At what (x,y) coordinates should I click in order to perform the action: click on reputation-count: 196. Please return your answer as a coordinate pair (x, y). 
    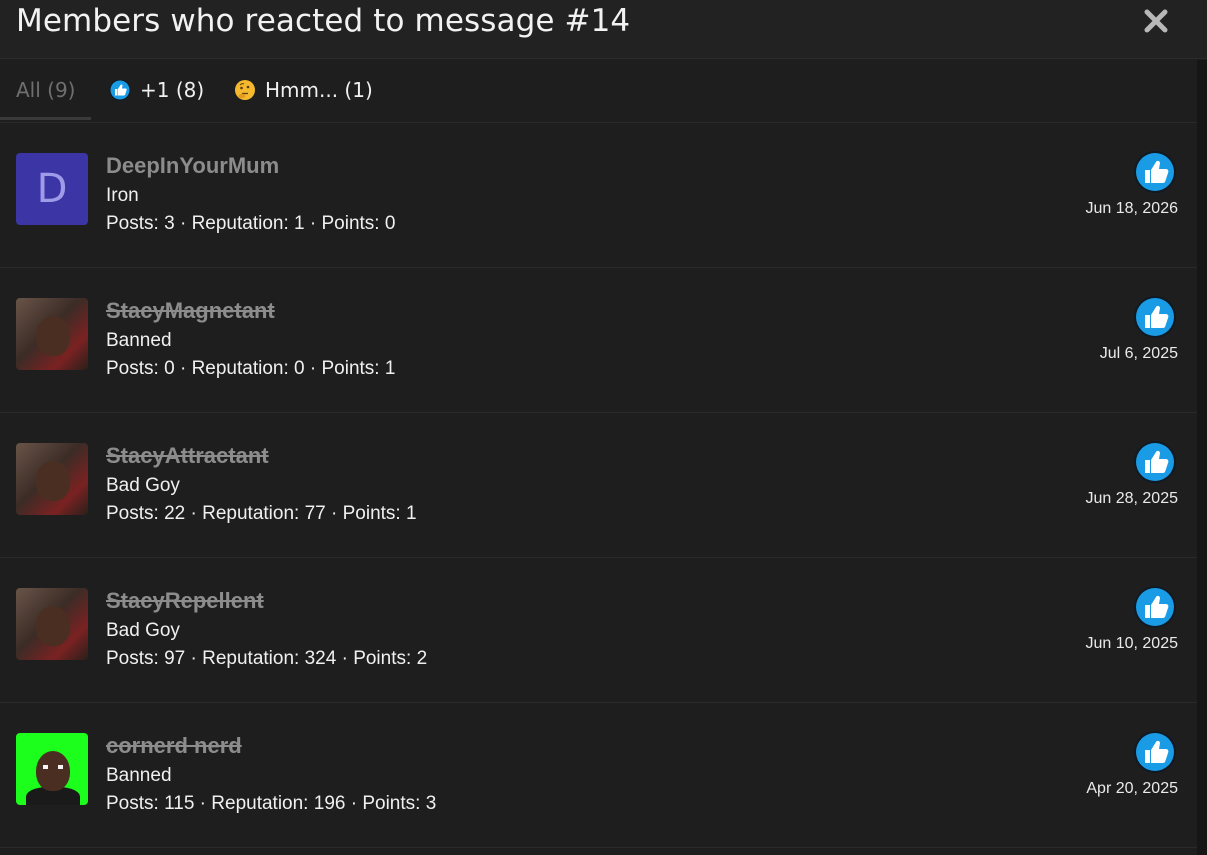
    Looking at the image, I should click on (329, 803).